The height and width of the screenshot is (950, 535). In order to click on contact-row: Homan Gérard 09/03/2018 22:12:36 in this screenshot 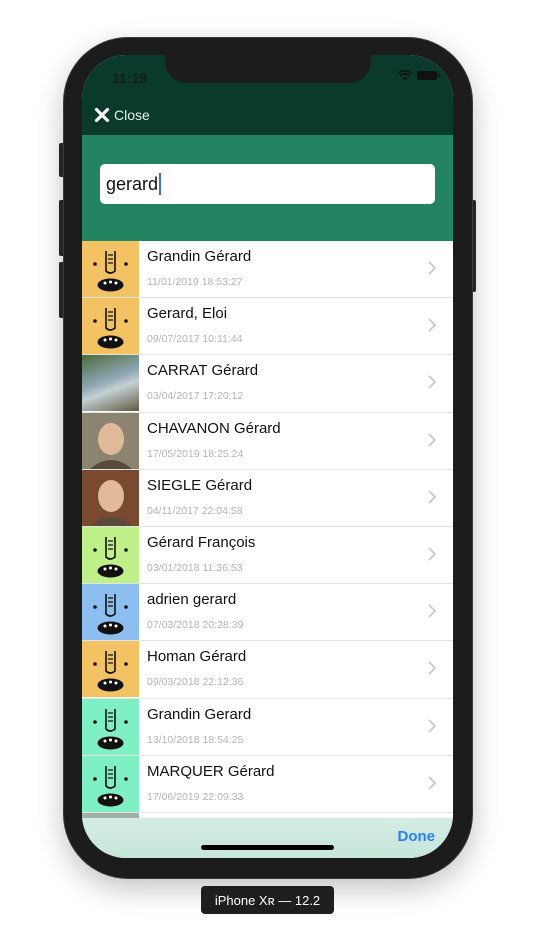, I will do `click(267, 670)`.